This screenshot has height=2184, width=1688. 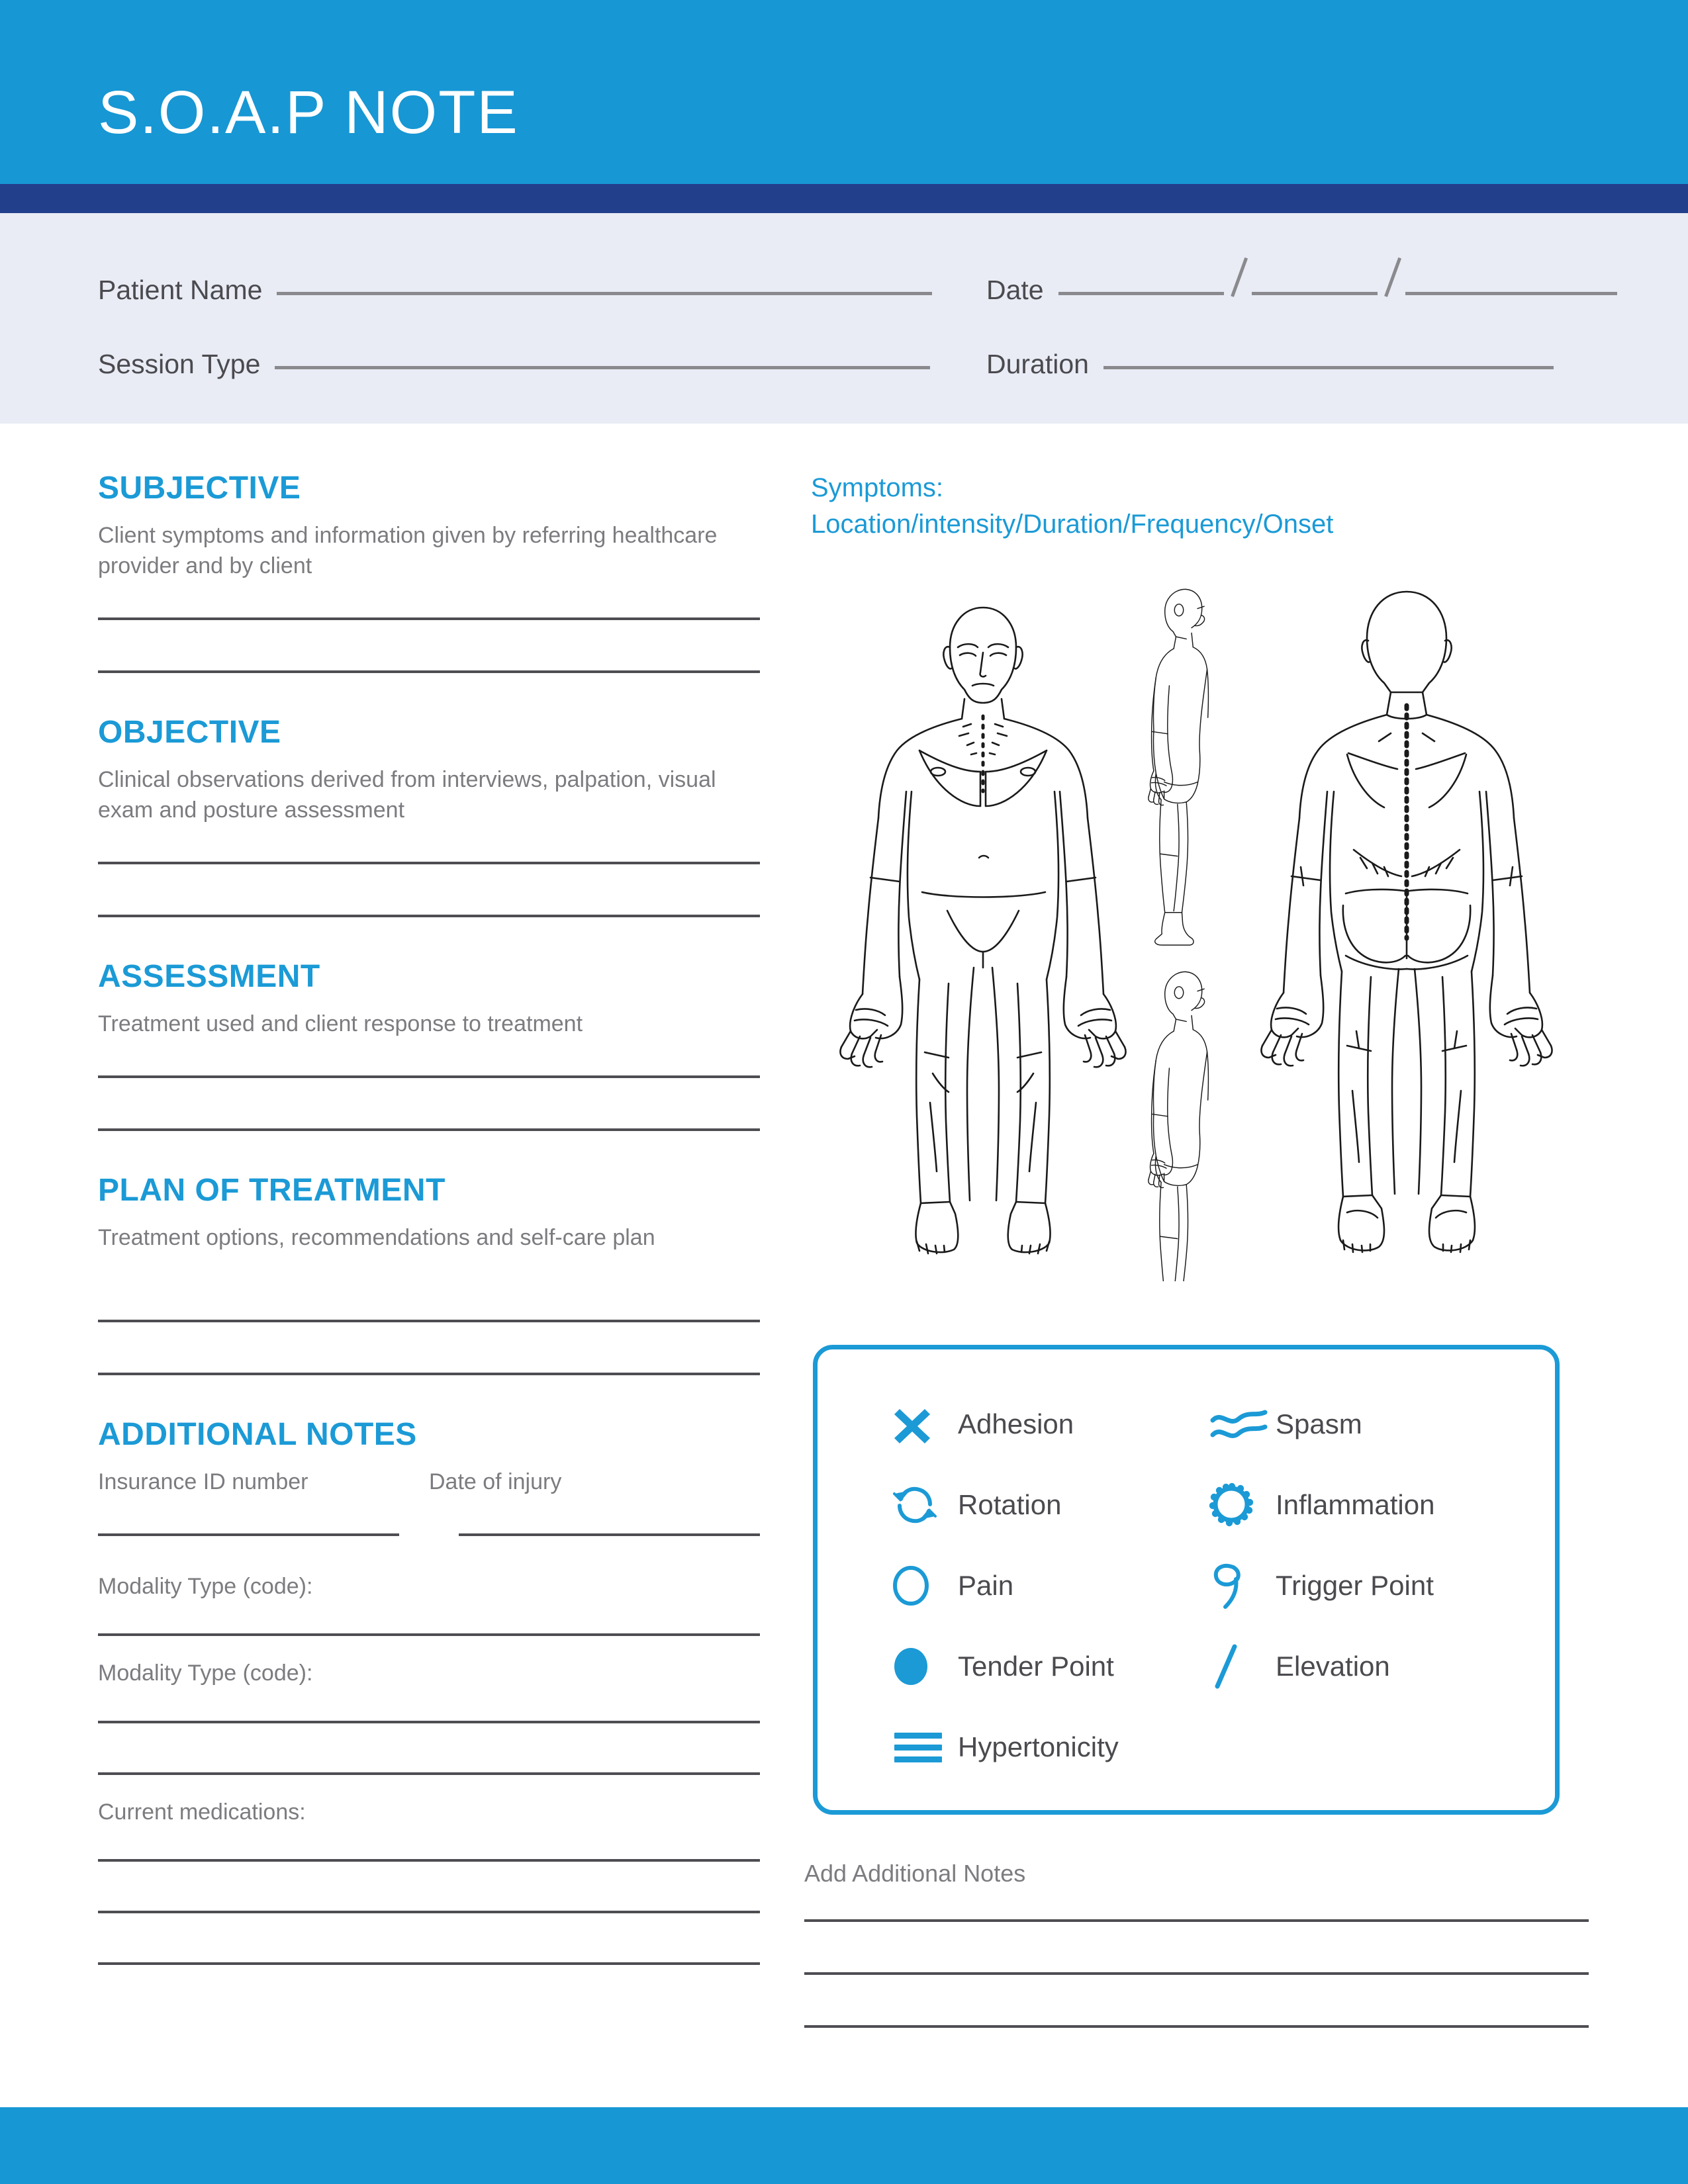 What do you see at coordinates (1038, 1746) in the screenshot?
I see `legend-label-hypertonicity: Hypertonicity` at bounding box center [1038, 1746].